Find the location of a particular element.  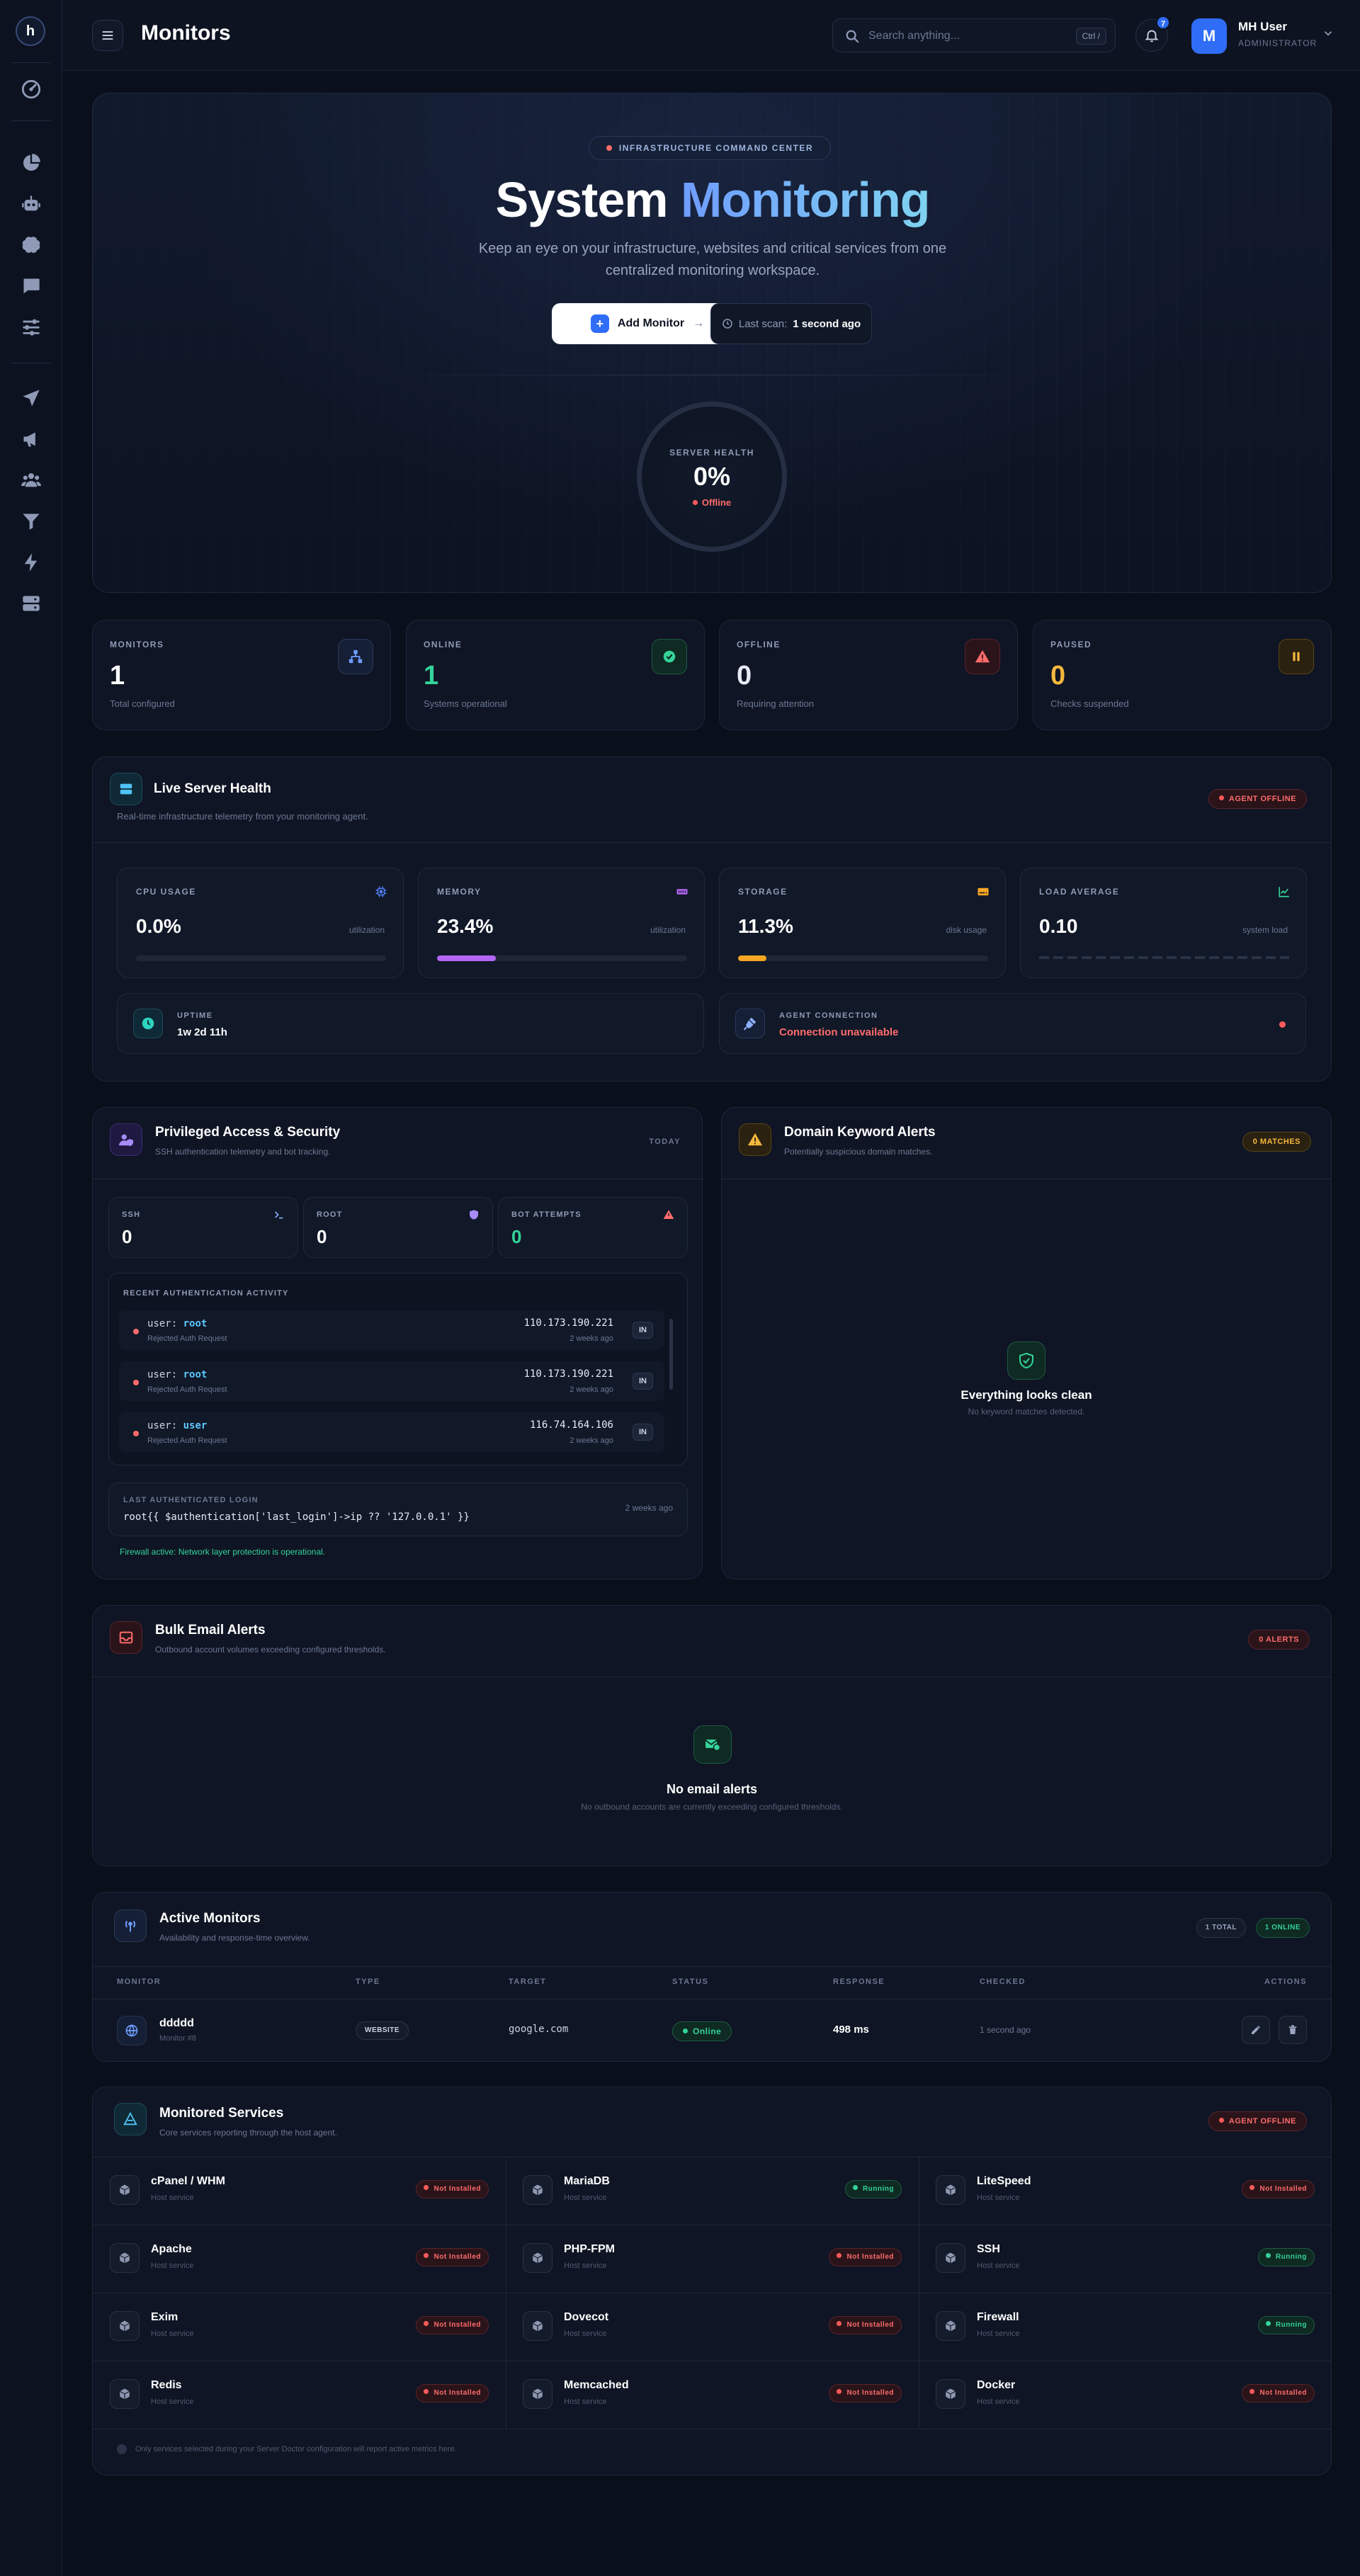

service-item: cPanel / WHM Host service Not Installed is located at coordinates (300, 2191).